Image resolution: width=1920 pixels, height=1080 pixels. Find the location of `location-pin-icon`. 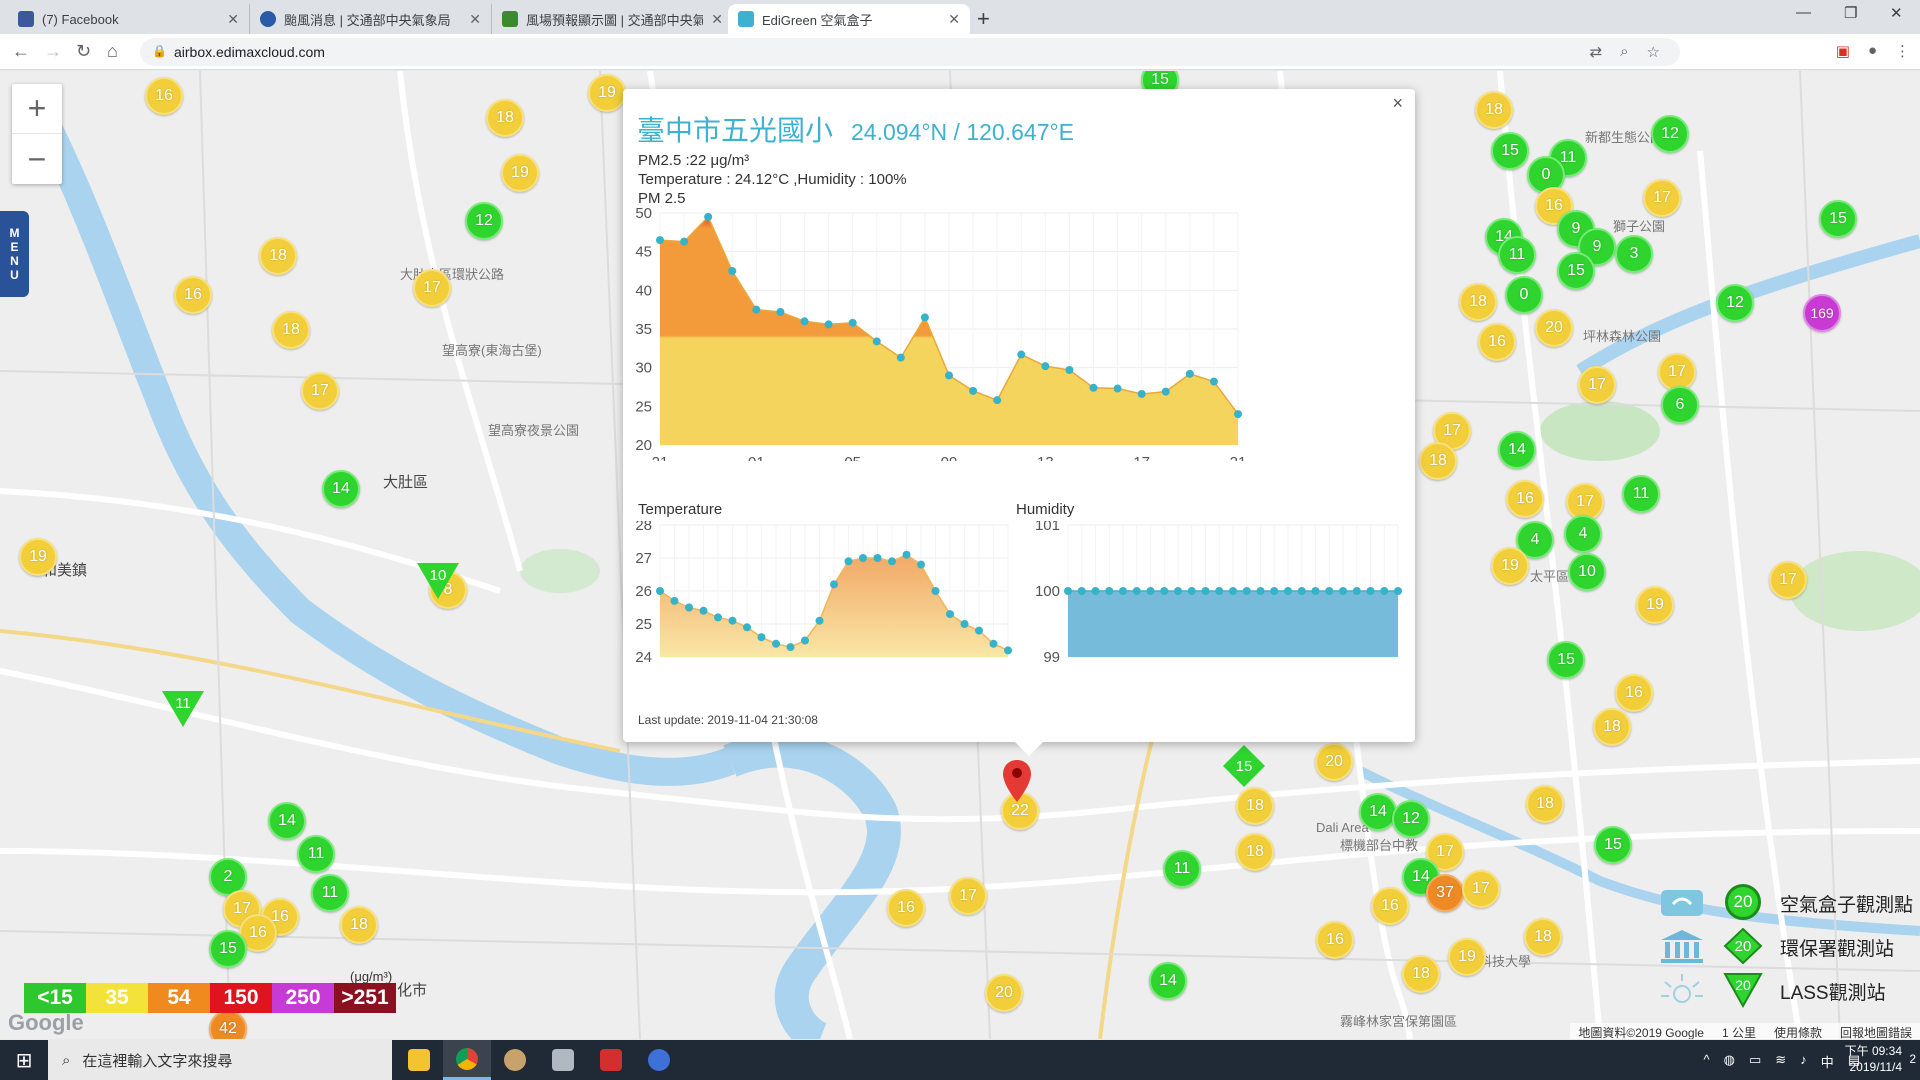

location-pin-icon is located at coordinates (1017, 781).